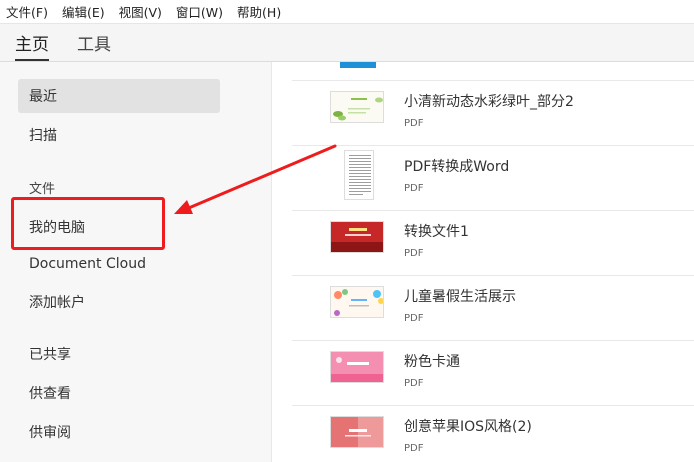 The image size is (694, 462). Describe the element at coordinates (493, 308) in the screenshot. I see `file-row: 儿童暑假生活展示 PDF` at that location.